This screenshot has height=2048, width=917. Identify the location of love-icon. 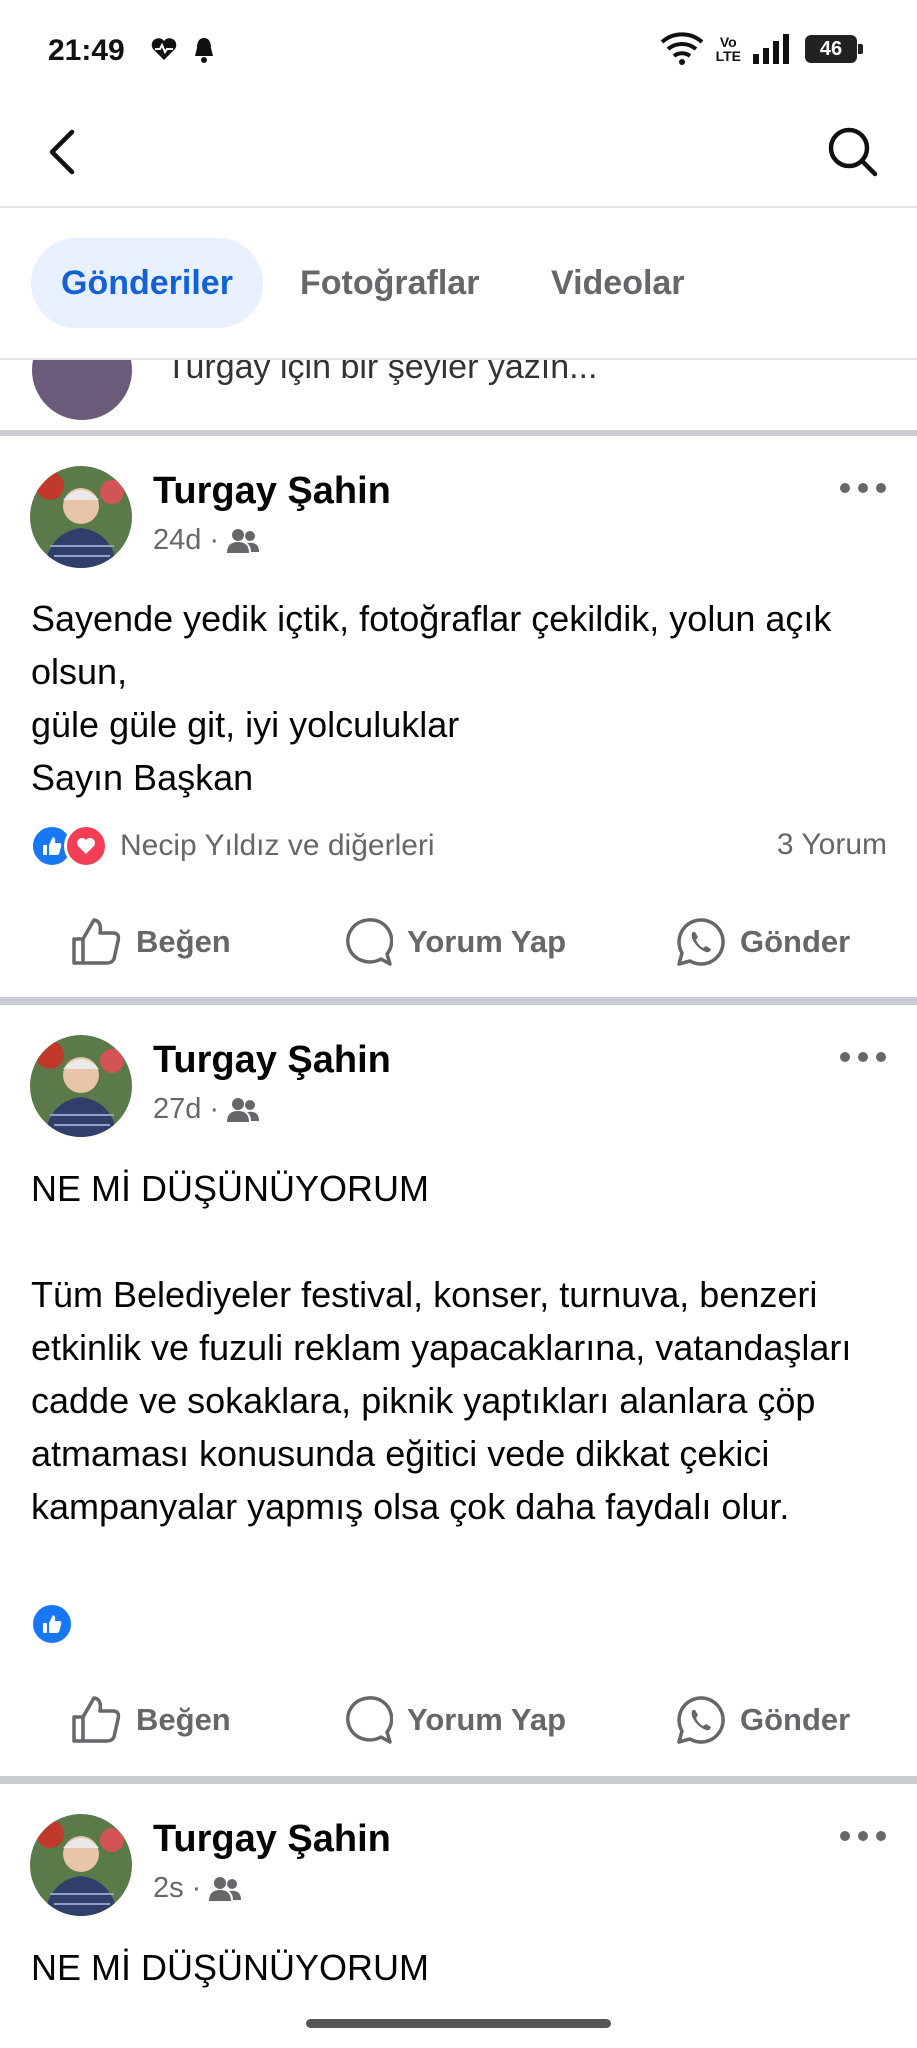
(86, 846).